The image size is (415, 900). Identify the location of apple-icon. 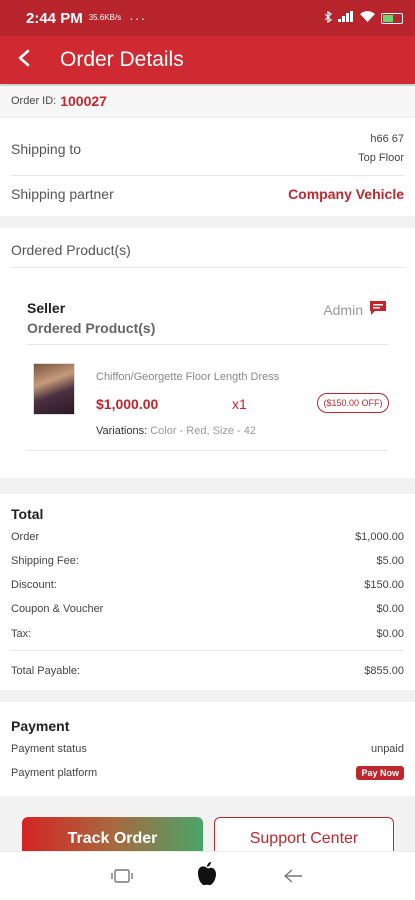
(207, 874).